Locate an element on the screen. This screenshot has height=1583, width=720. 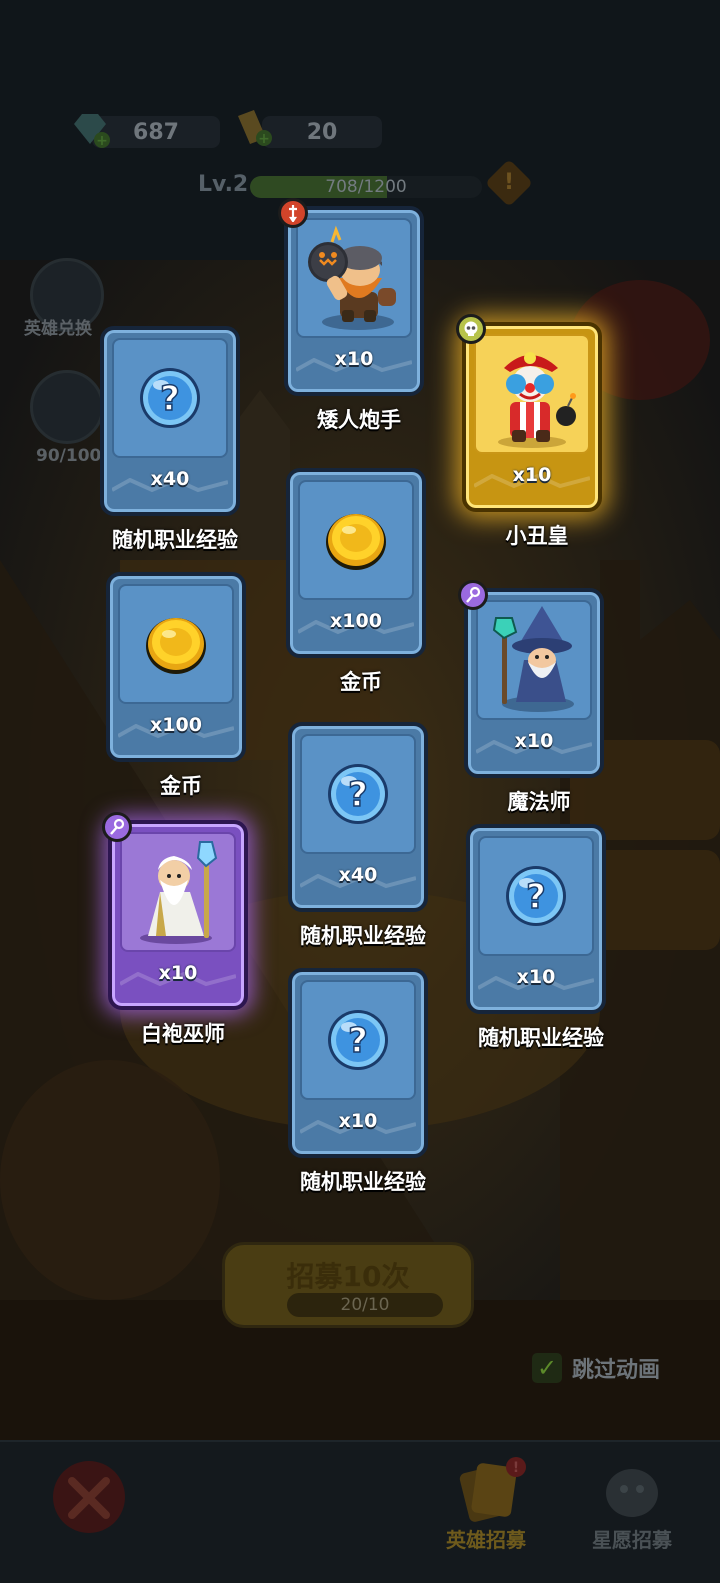
ticket-counter: 20 is located at coordinates (322, 132).